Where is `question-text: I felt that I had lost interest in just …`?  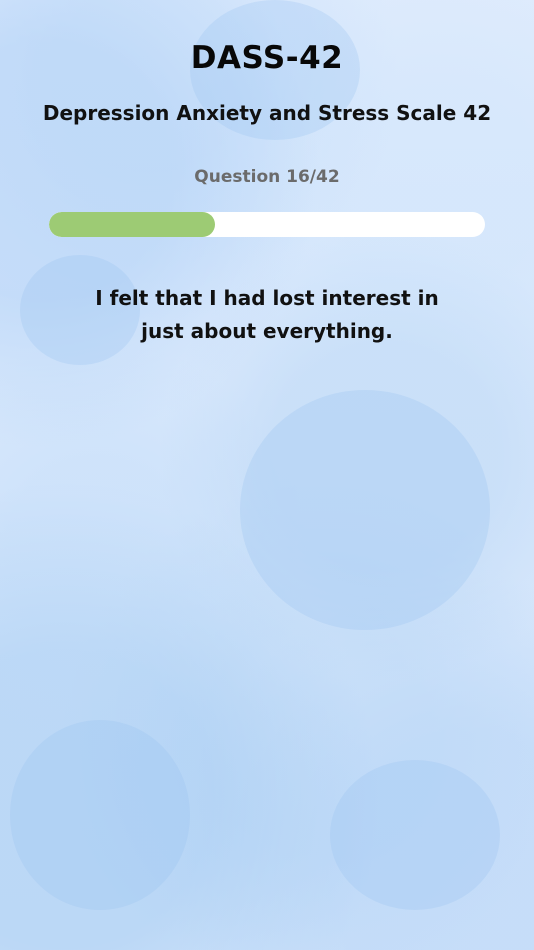 question-text: I felt that I had lost interest in just … is located at coordinates (267, 314).